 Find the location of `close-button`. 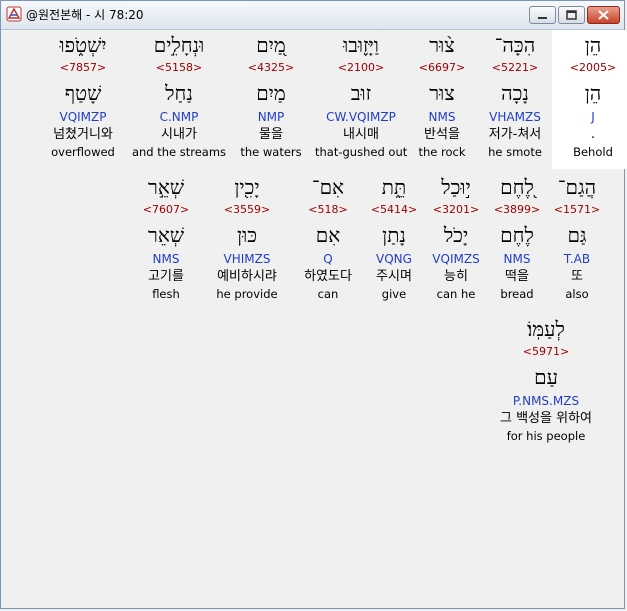

close-button is located at coordinates (603, 15).